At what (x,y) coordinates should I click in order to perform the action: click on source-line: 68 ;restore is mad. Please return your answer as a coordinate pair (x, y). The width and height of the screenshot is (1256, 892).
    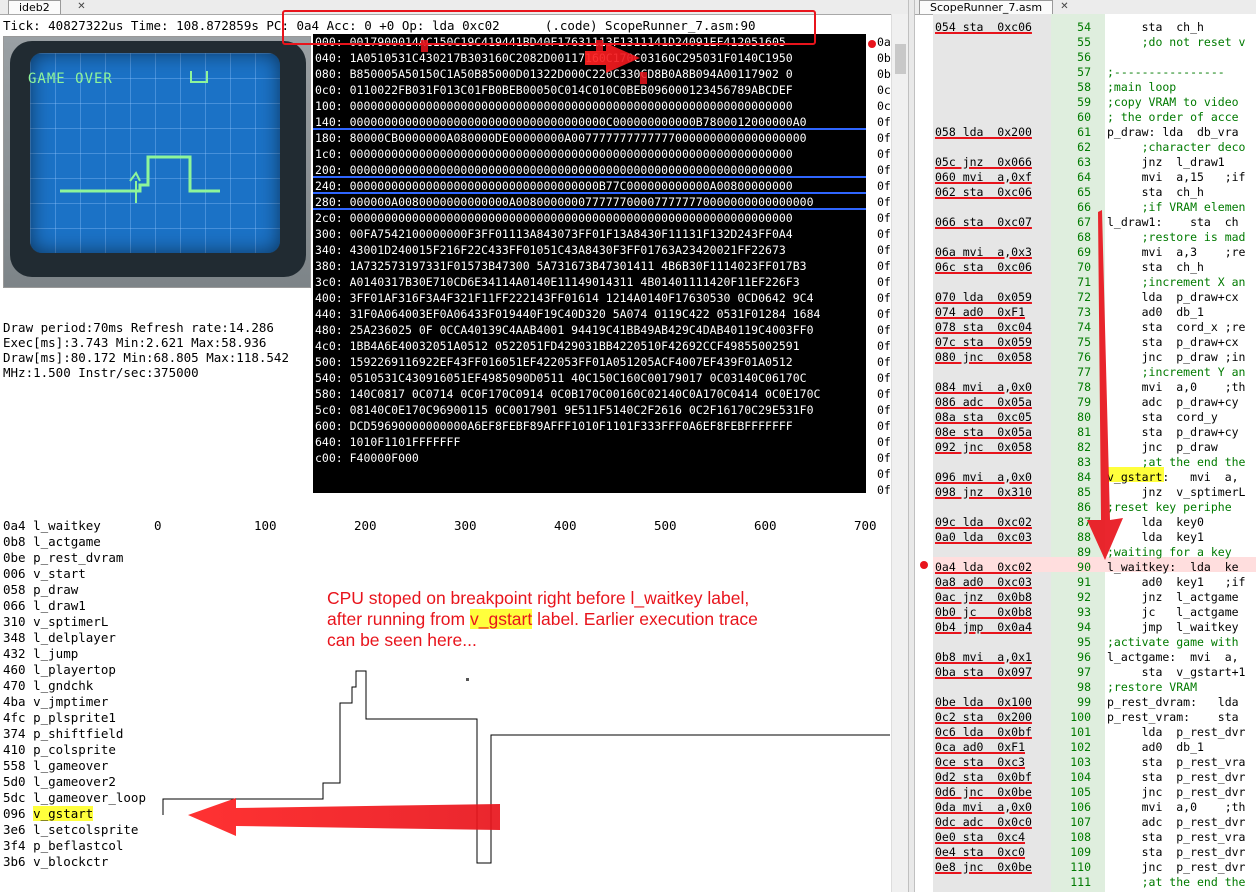
    Looking at the image, I should click on (1085, 237).